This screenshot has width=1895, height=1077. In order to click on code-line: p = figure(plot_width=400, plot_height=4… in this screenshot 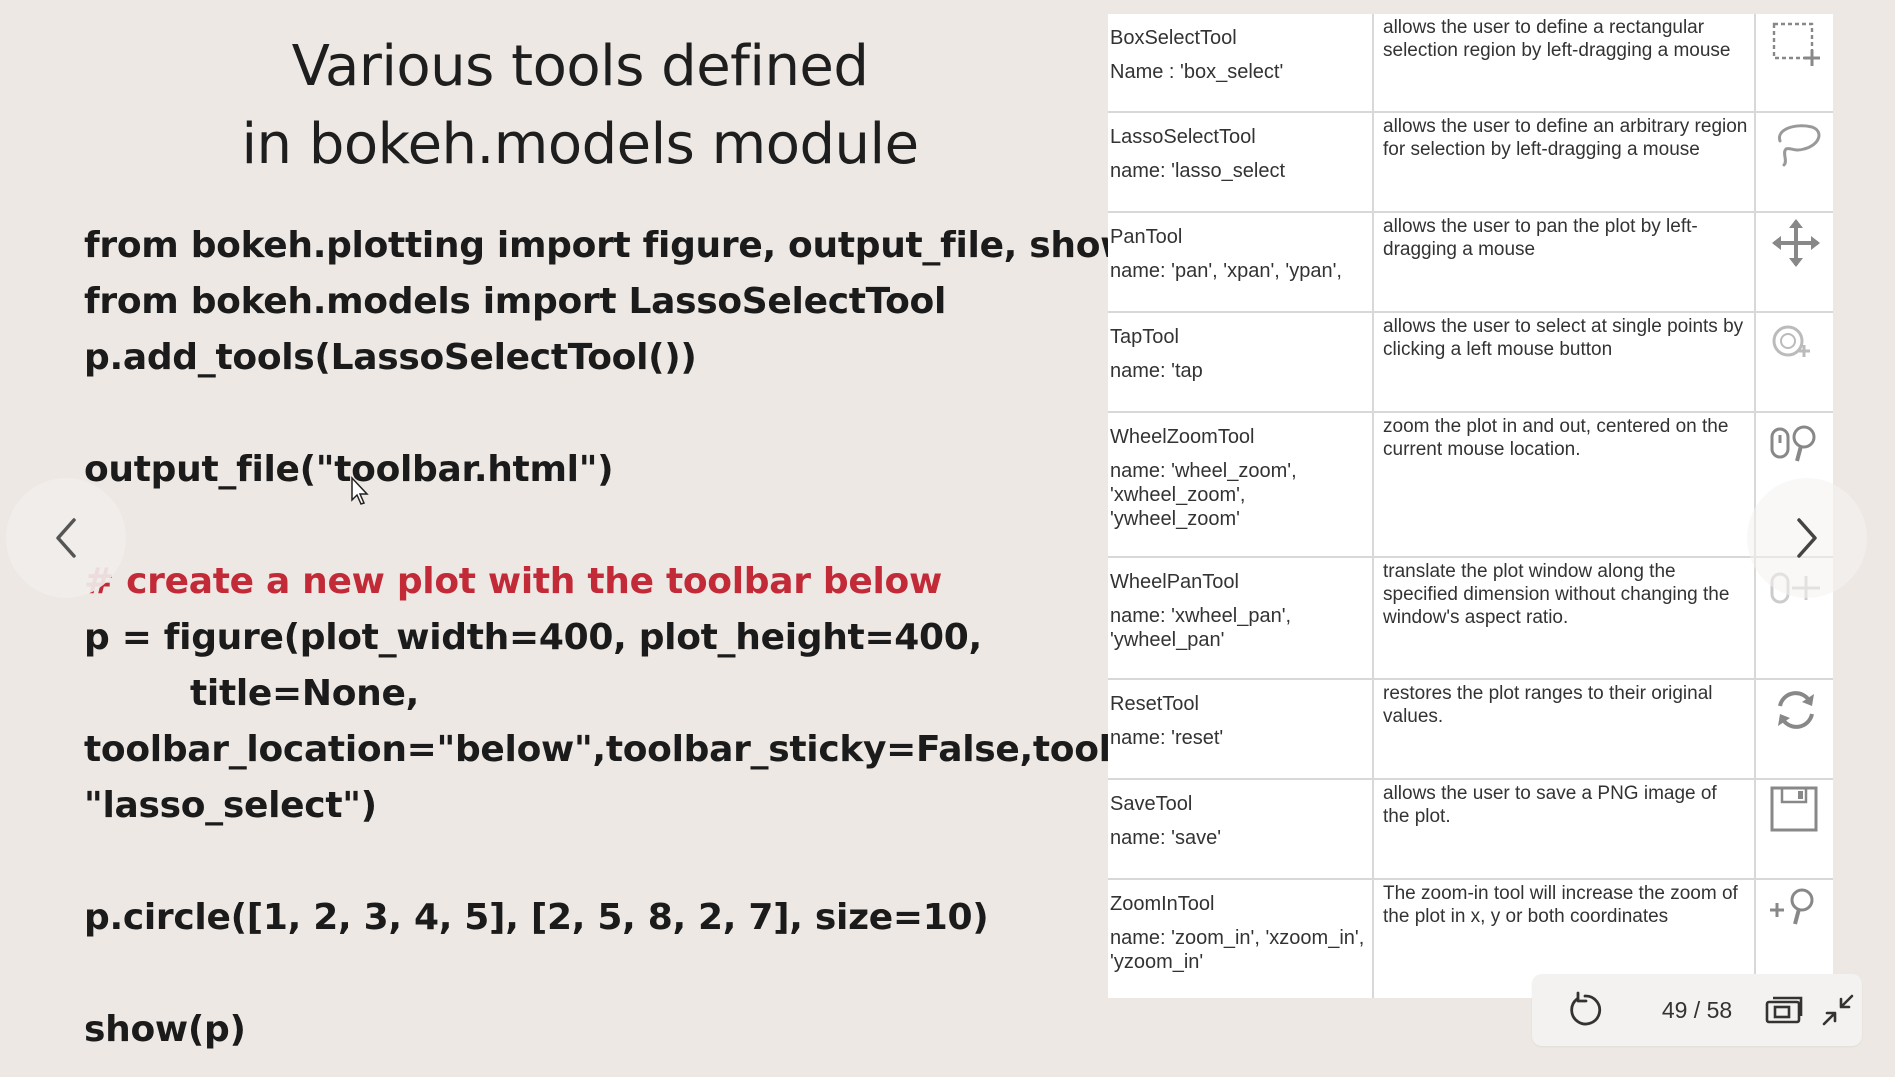, I will do `click(533, 637)`.